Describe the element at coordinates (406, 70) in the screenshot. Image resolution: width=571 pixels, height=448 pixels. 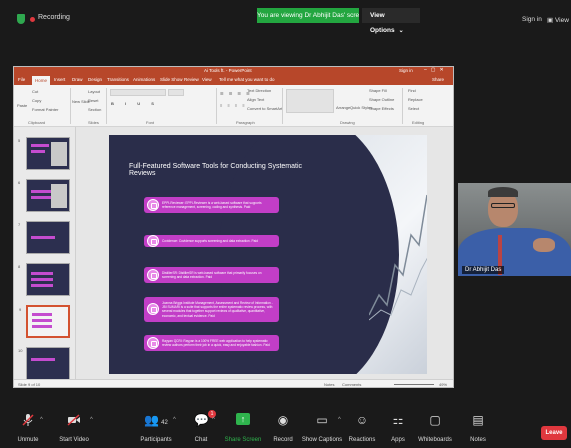
I see `ppt-sign-in: Sign in` at that location.